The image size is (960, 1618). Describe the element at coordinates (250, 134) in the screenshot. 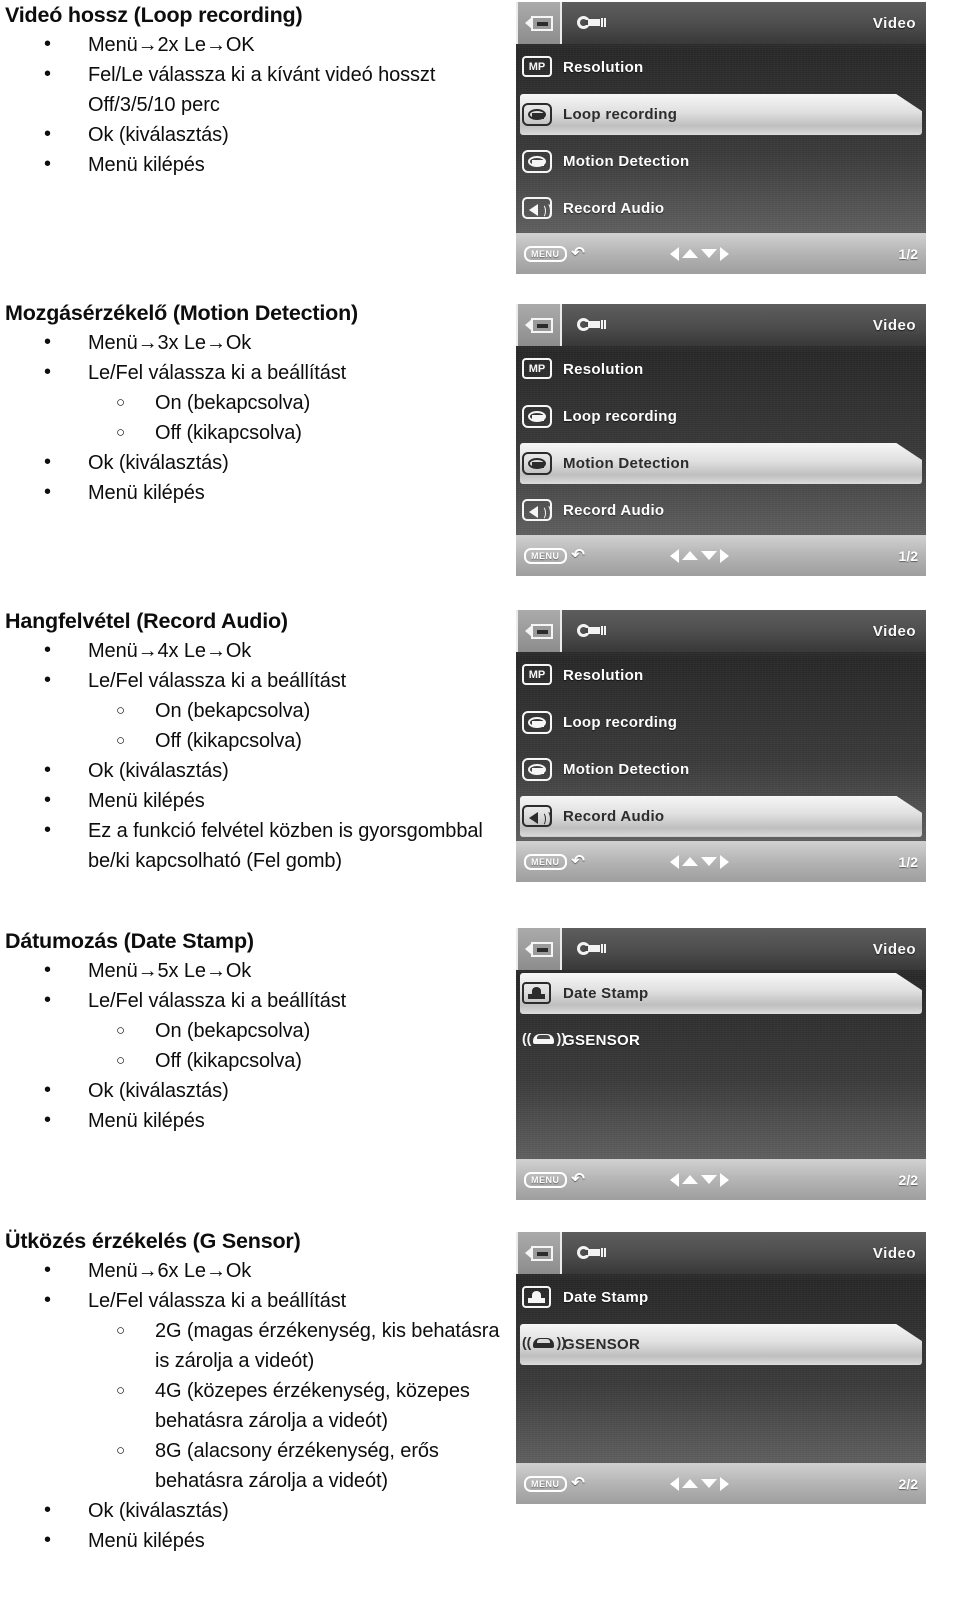

I see `list-item: Ok (kiválasztás)` at that location.